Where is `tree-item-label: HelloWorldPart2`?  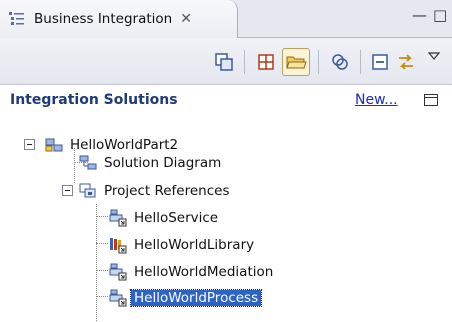
tree-item-label: HelloWorldPart2 is located at coordinates (124, 145).